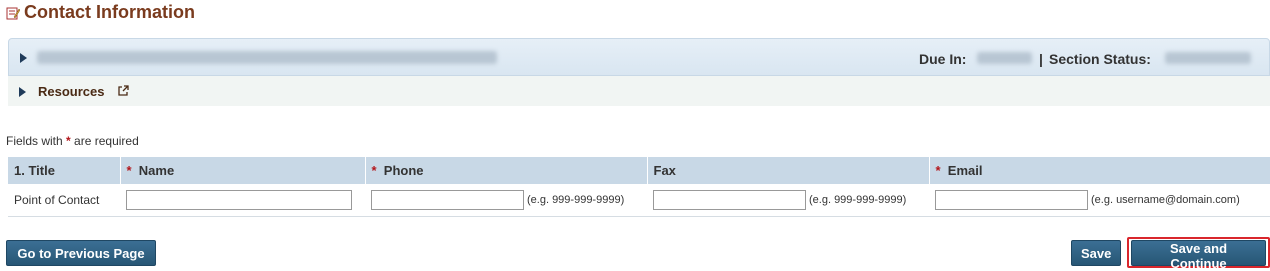 The height and width of the screenshot is (271, 1270). Describe the element at coordinates (267, 57) in the screenshot. I see `redacted-organization-name` at that location.